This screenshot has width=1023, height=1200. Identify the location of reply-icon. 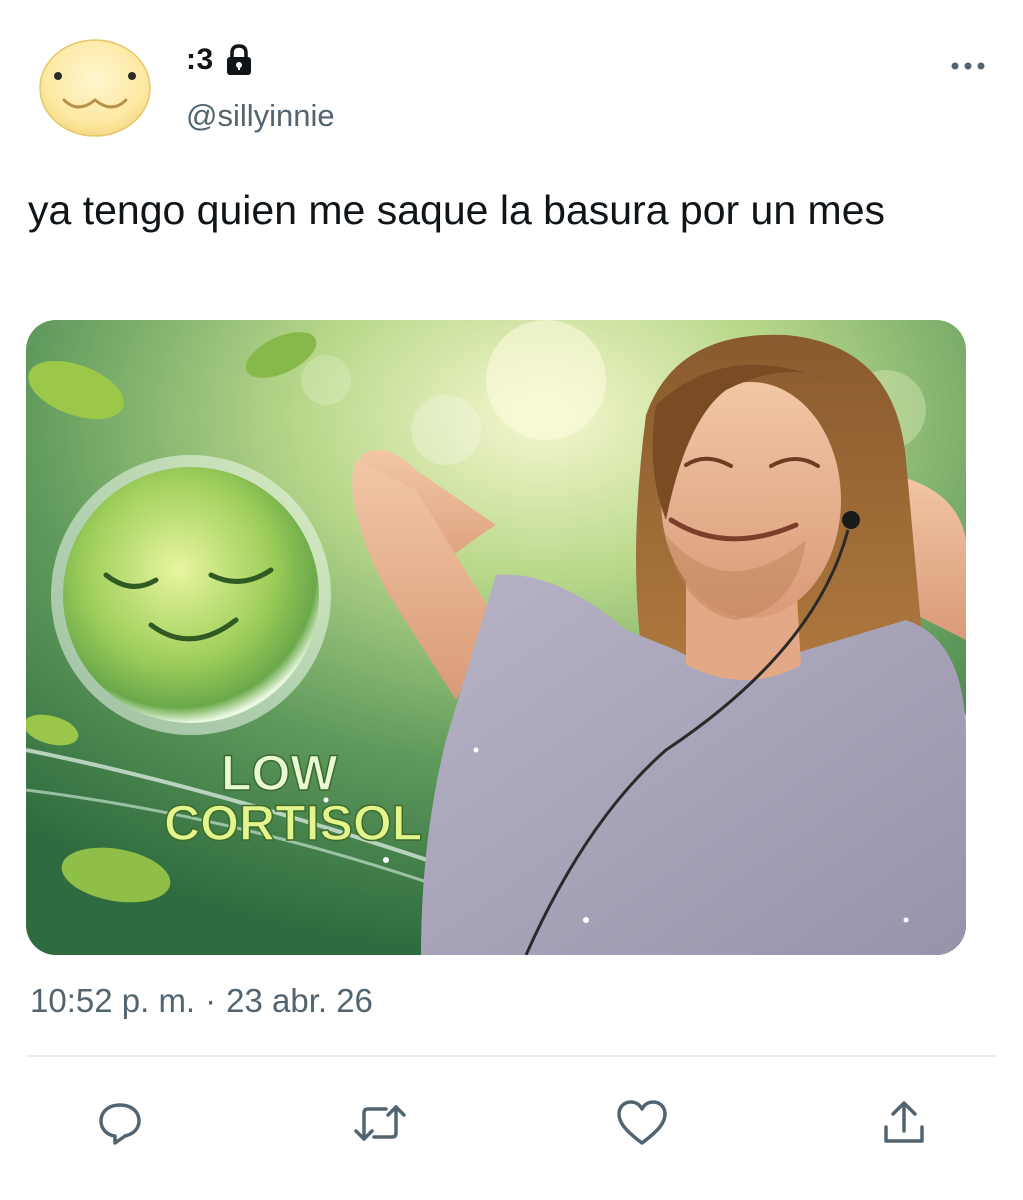
(120, 1124).